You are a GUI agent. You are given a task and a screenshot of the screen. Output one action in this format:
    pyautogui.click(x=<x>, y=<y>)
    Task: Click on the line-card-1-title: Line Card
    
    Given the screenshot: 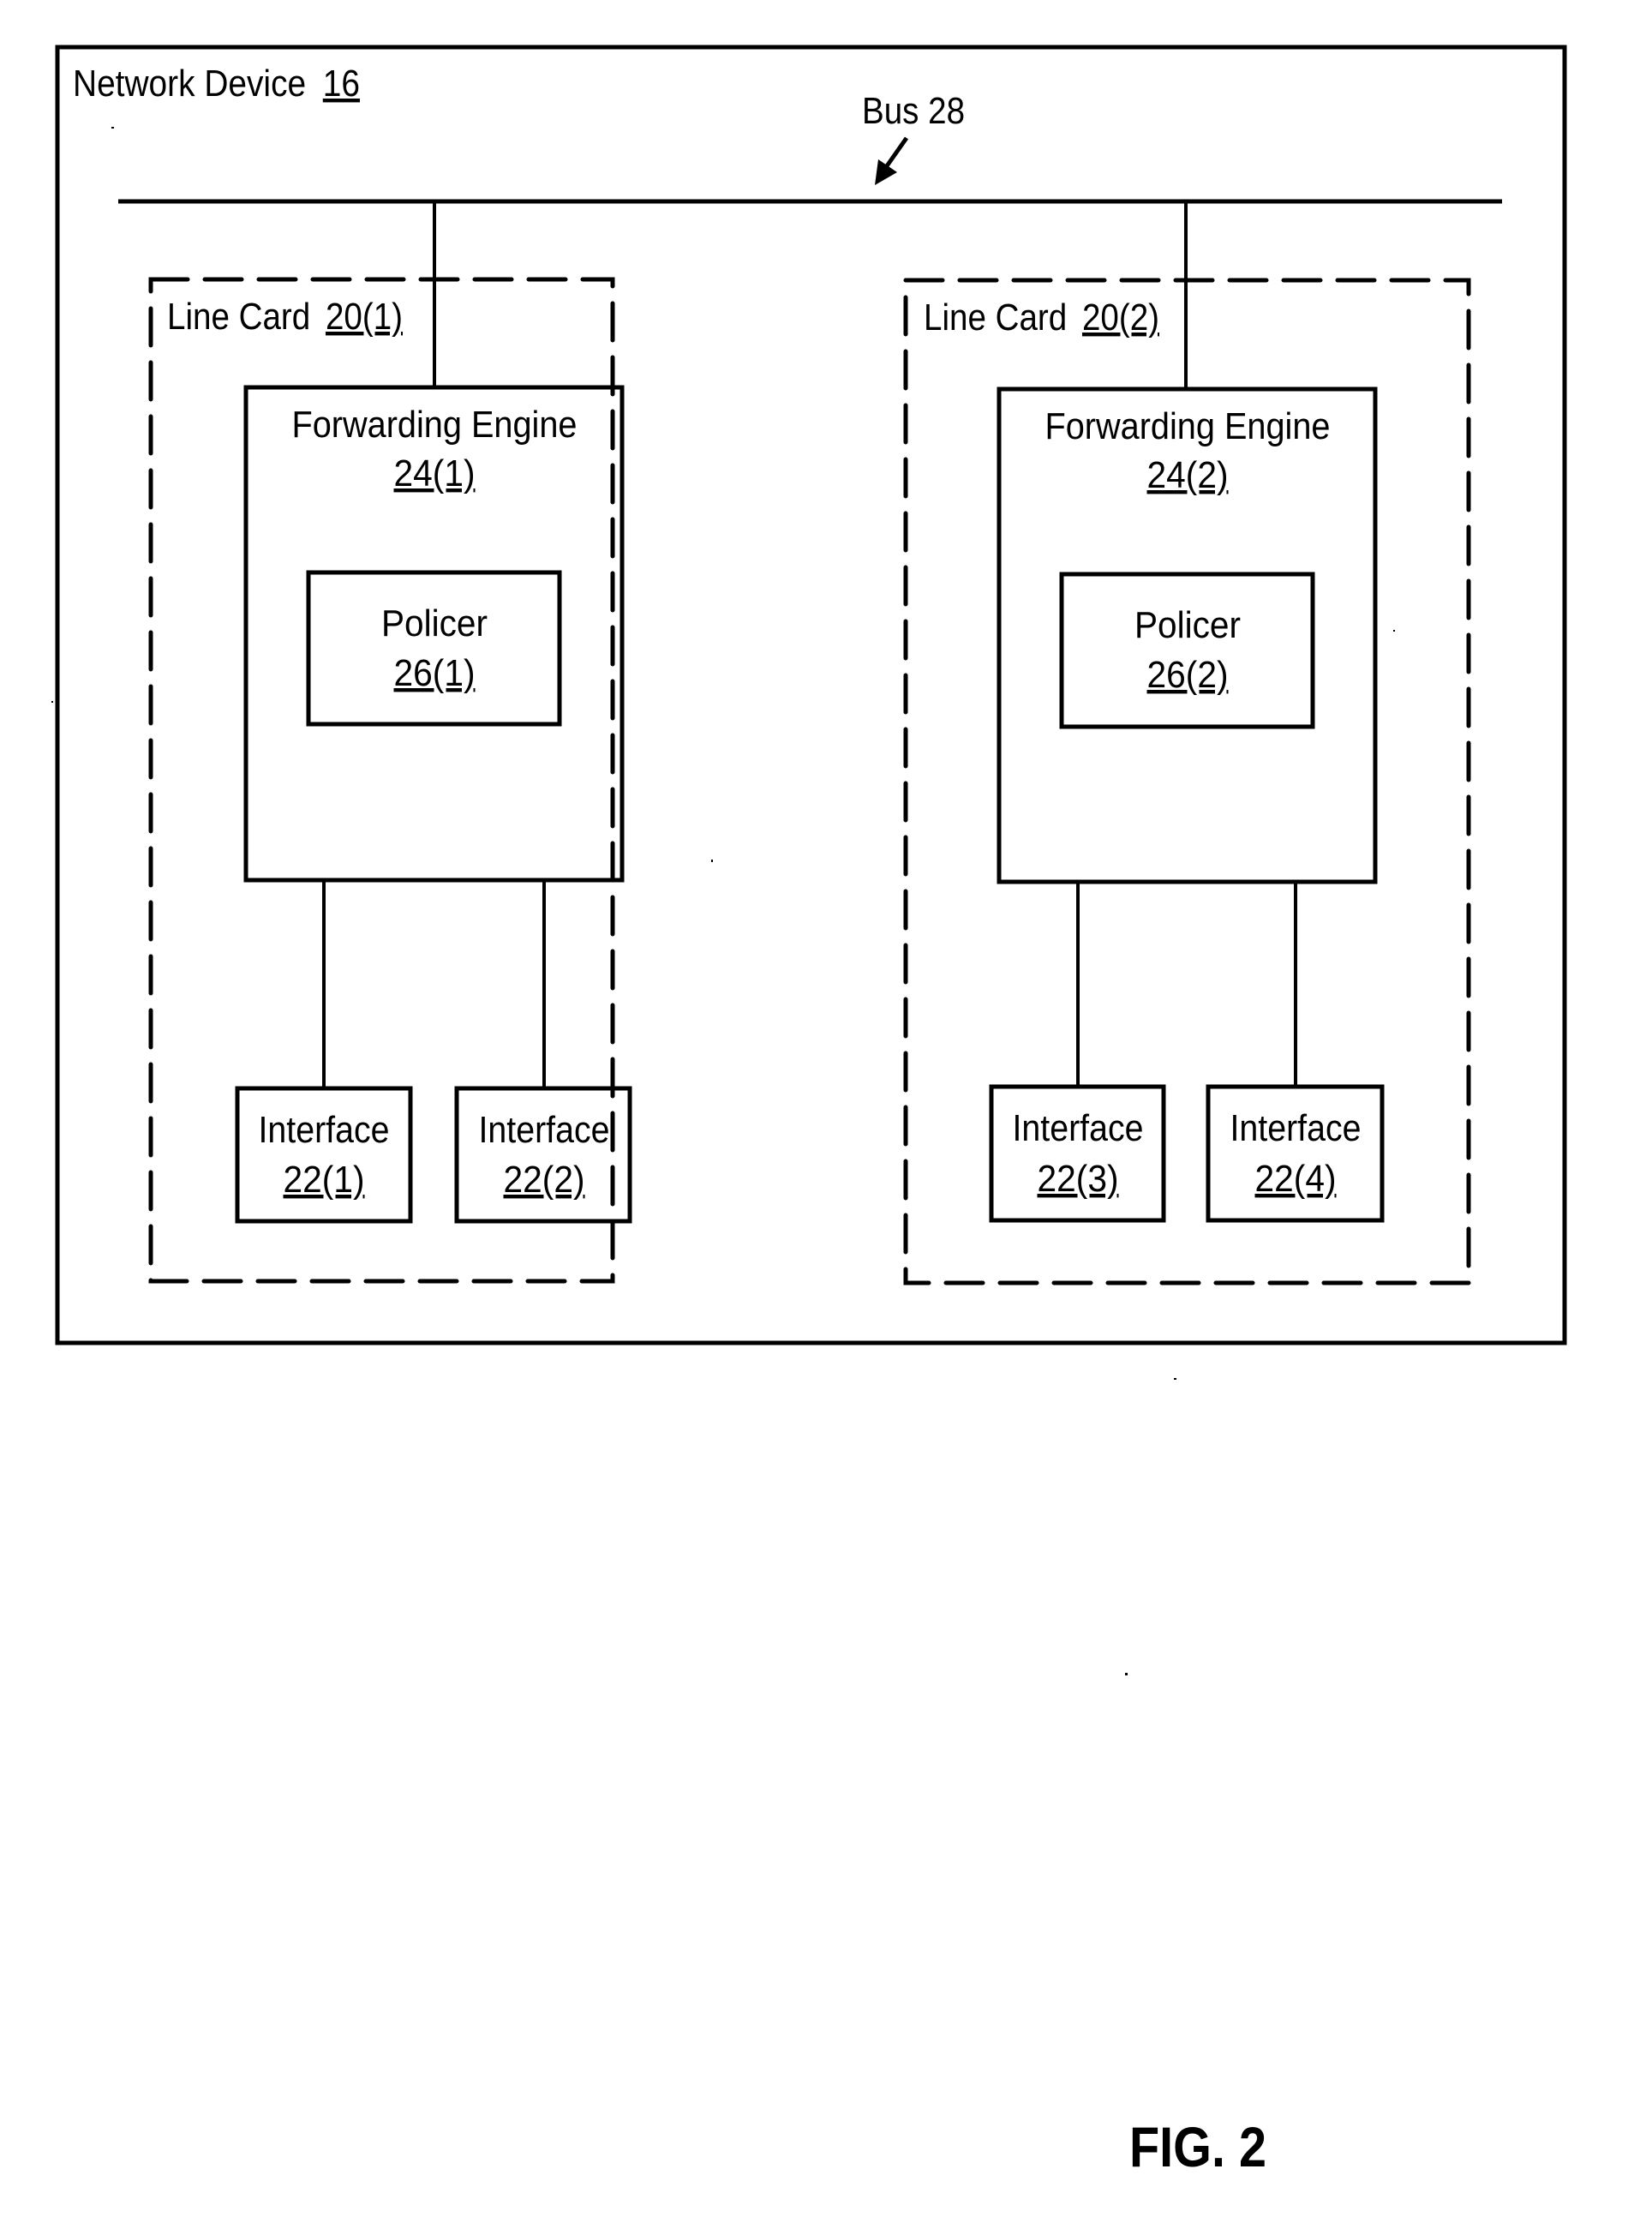 What is the action you would take?
    pyautogui.click(x=238, y=317)
    